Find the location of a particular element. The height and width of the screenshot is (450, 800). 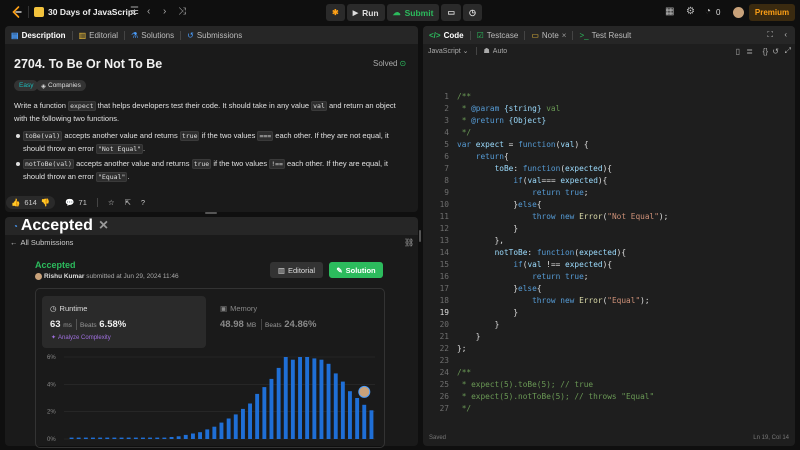

prev-icon: ‹ is located at coordinates (148, 12).